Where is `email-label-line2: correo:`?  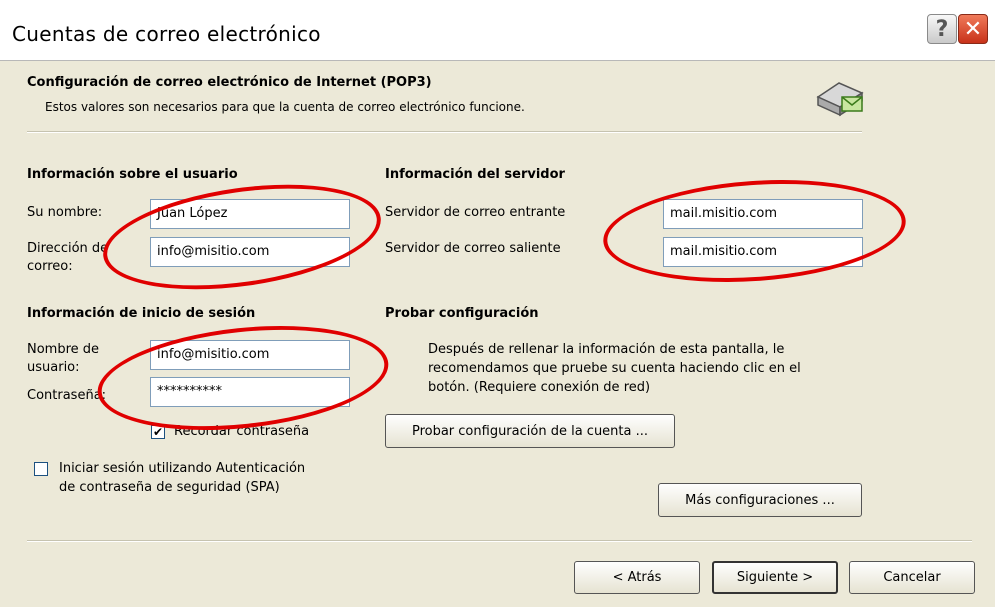
email-label-line2: correo: is located at coordinates (50, 266).